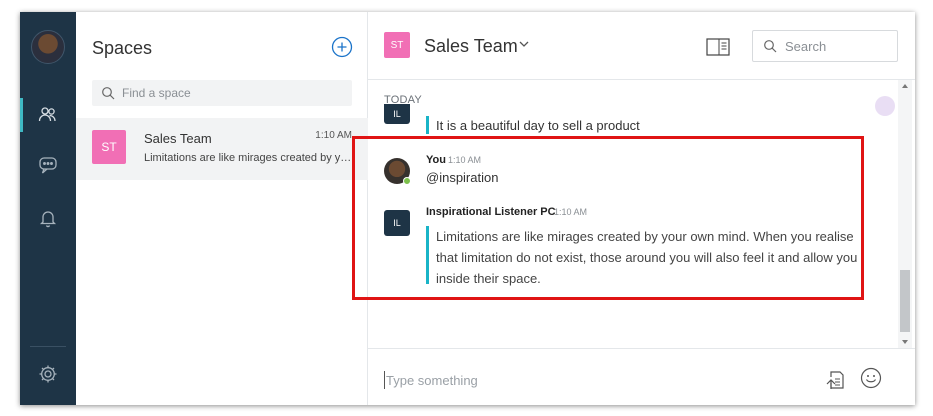 This screenshot has width=933, height=416. What do you see at coordinates (333, 135) in the screenshot?
I see `space-time: 1:10 AM` at bounding box center [333, 135].